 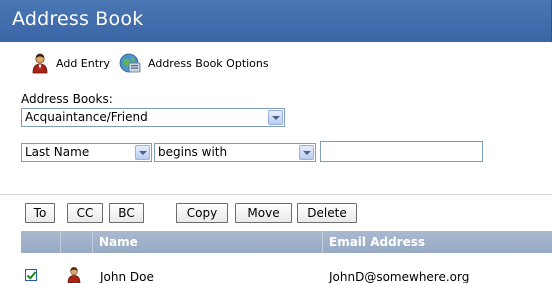 I want to click on search-input, so click(x=401, y=151).